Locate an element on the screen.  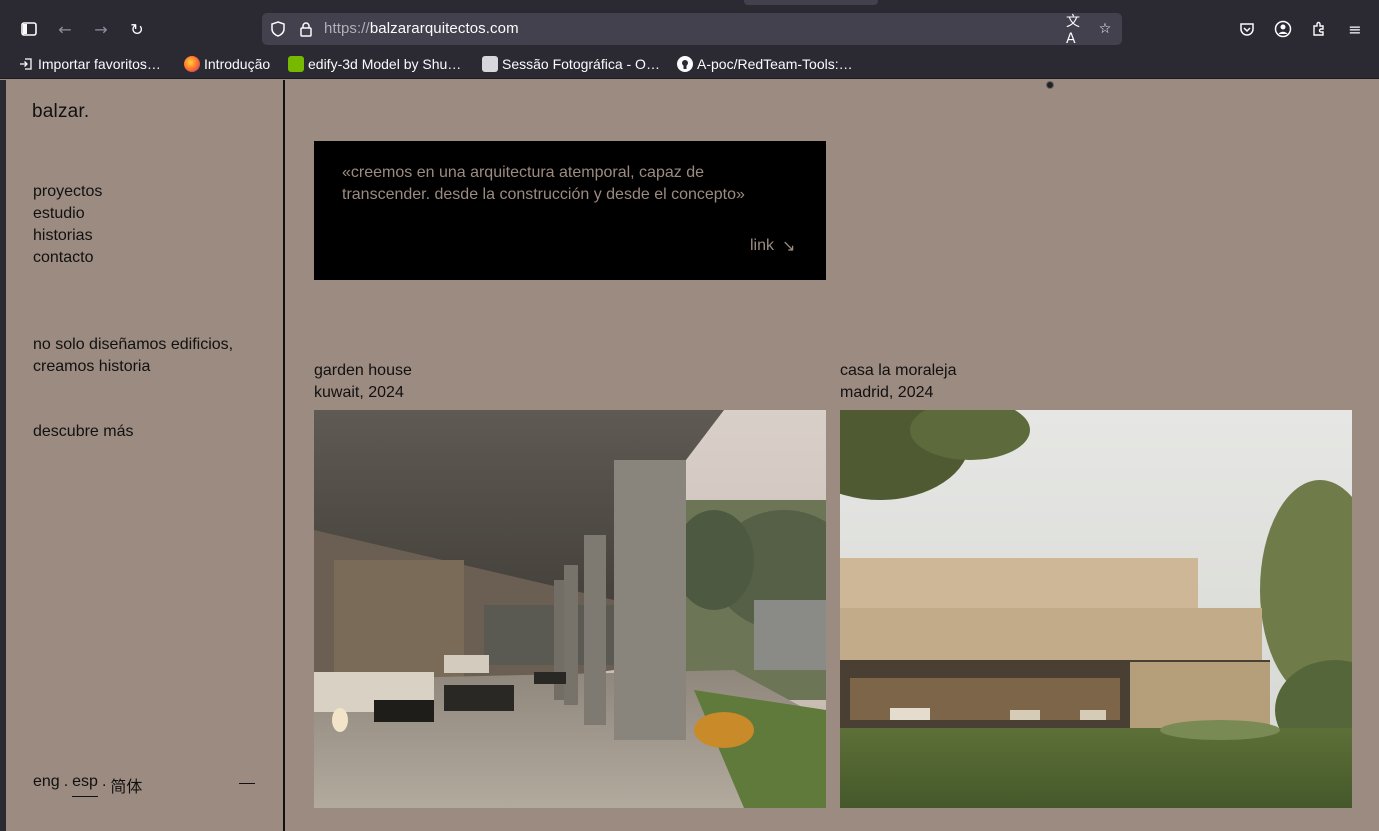
nav-item-proyectos: proyectos is located at coordinates (67, 192).